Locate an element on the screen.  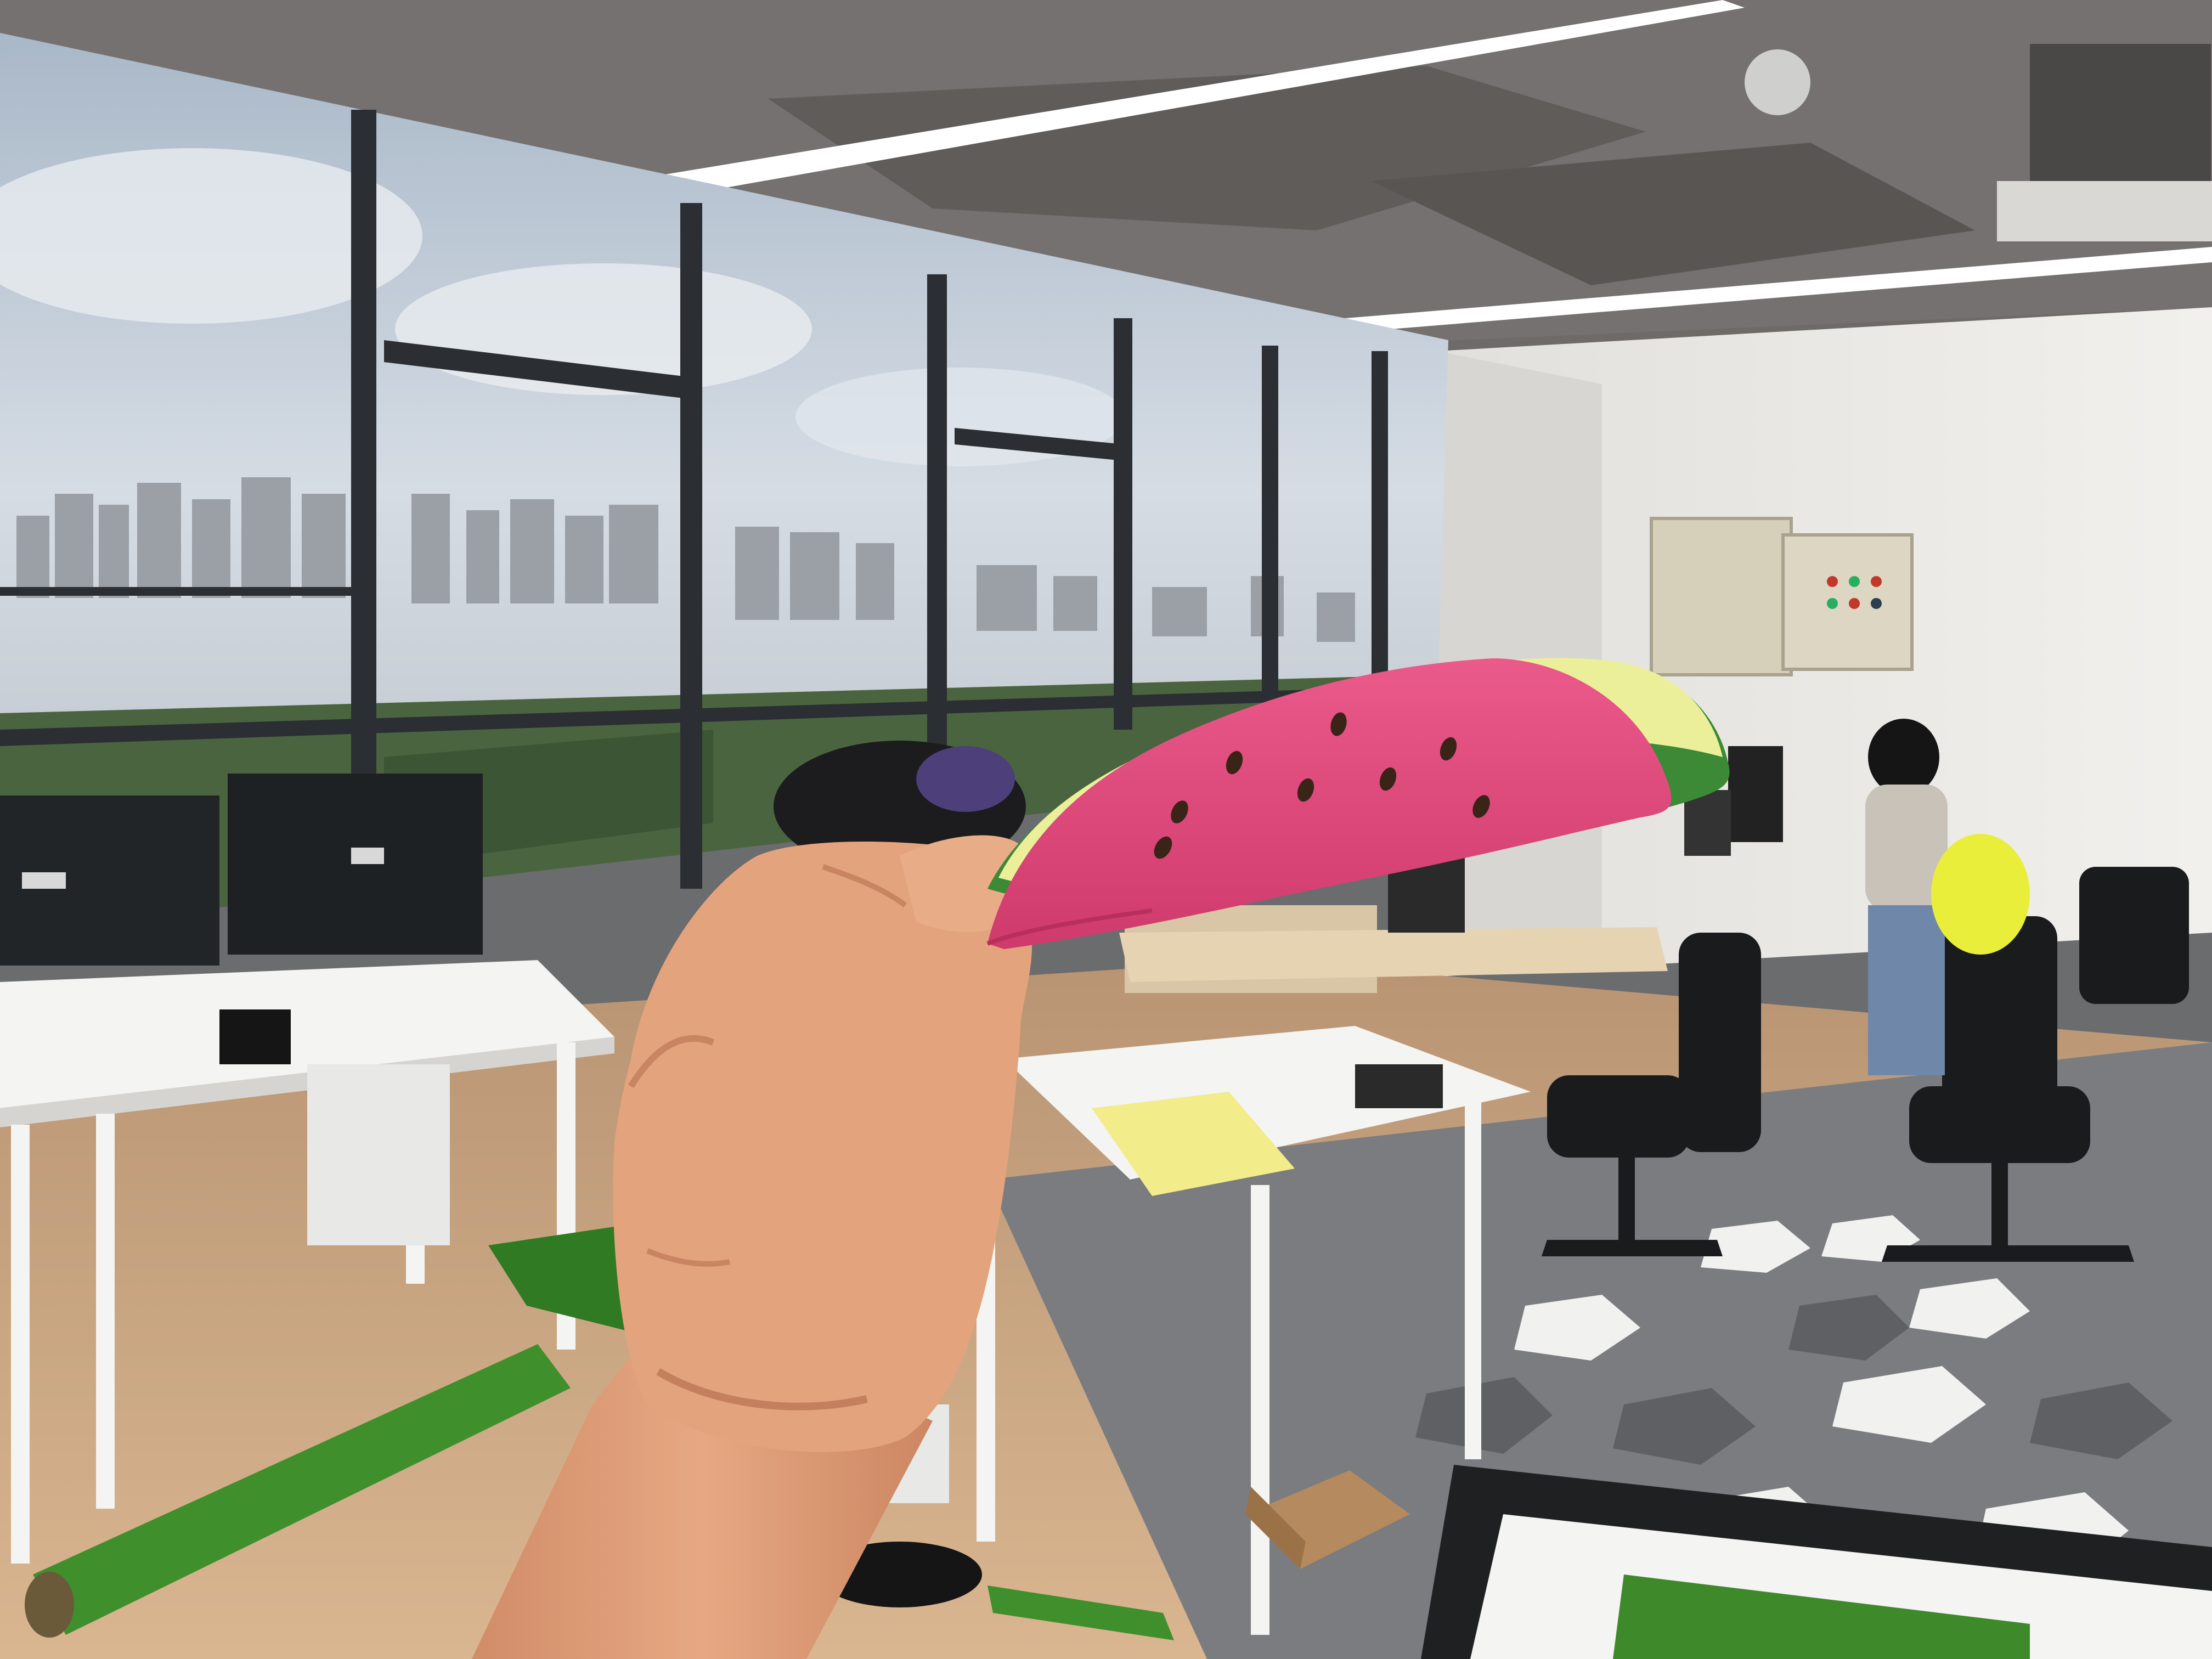
electrical-cabinets is located at coordinates (1782, 596).